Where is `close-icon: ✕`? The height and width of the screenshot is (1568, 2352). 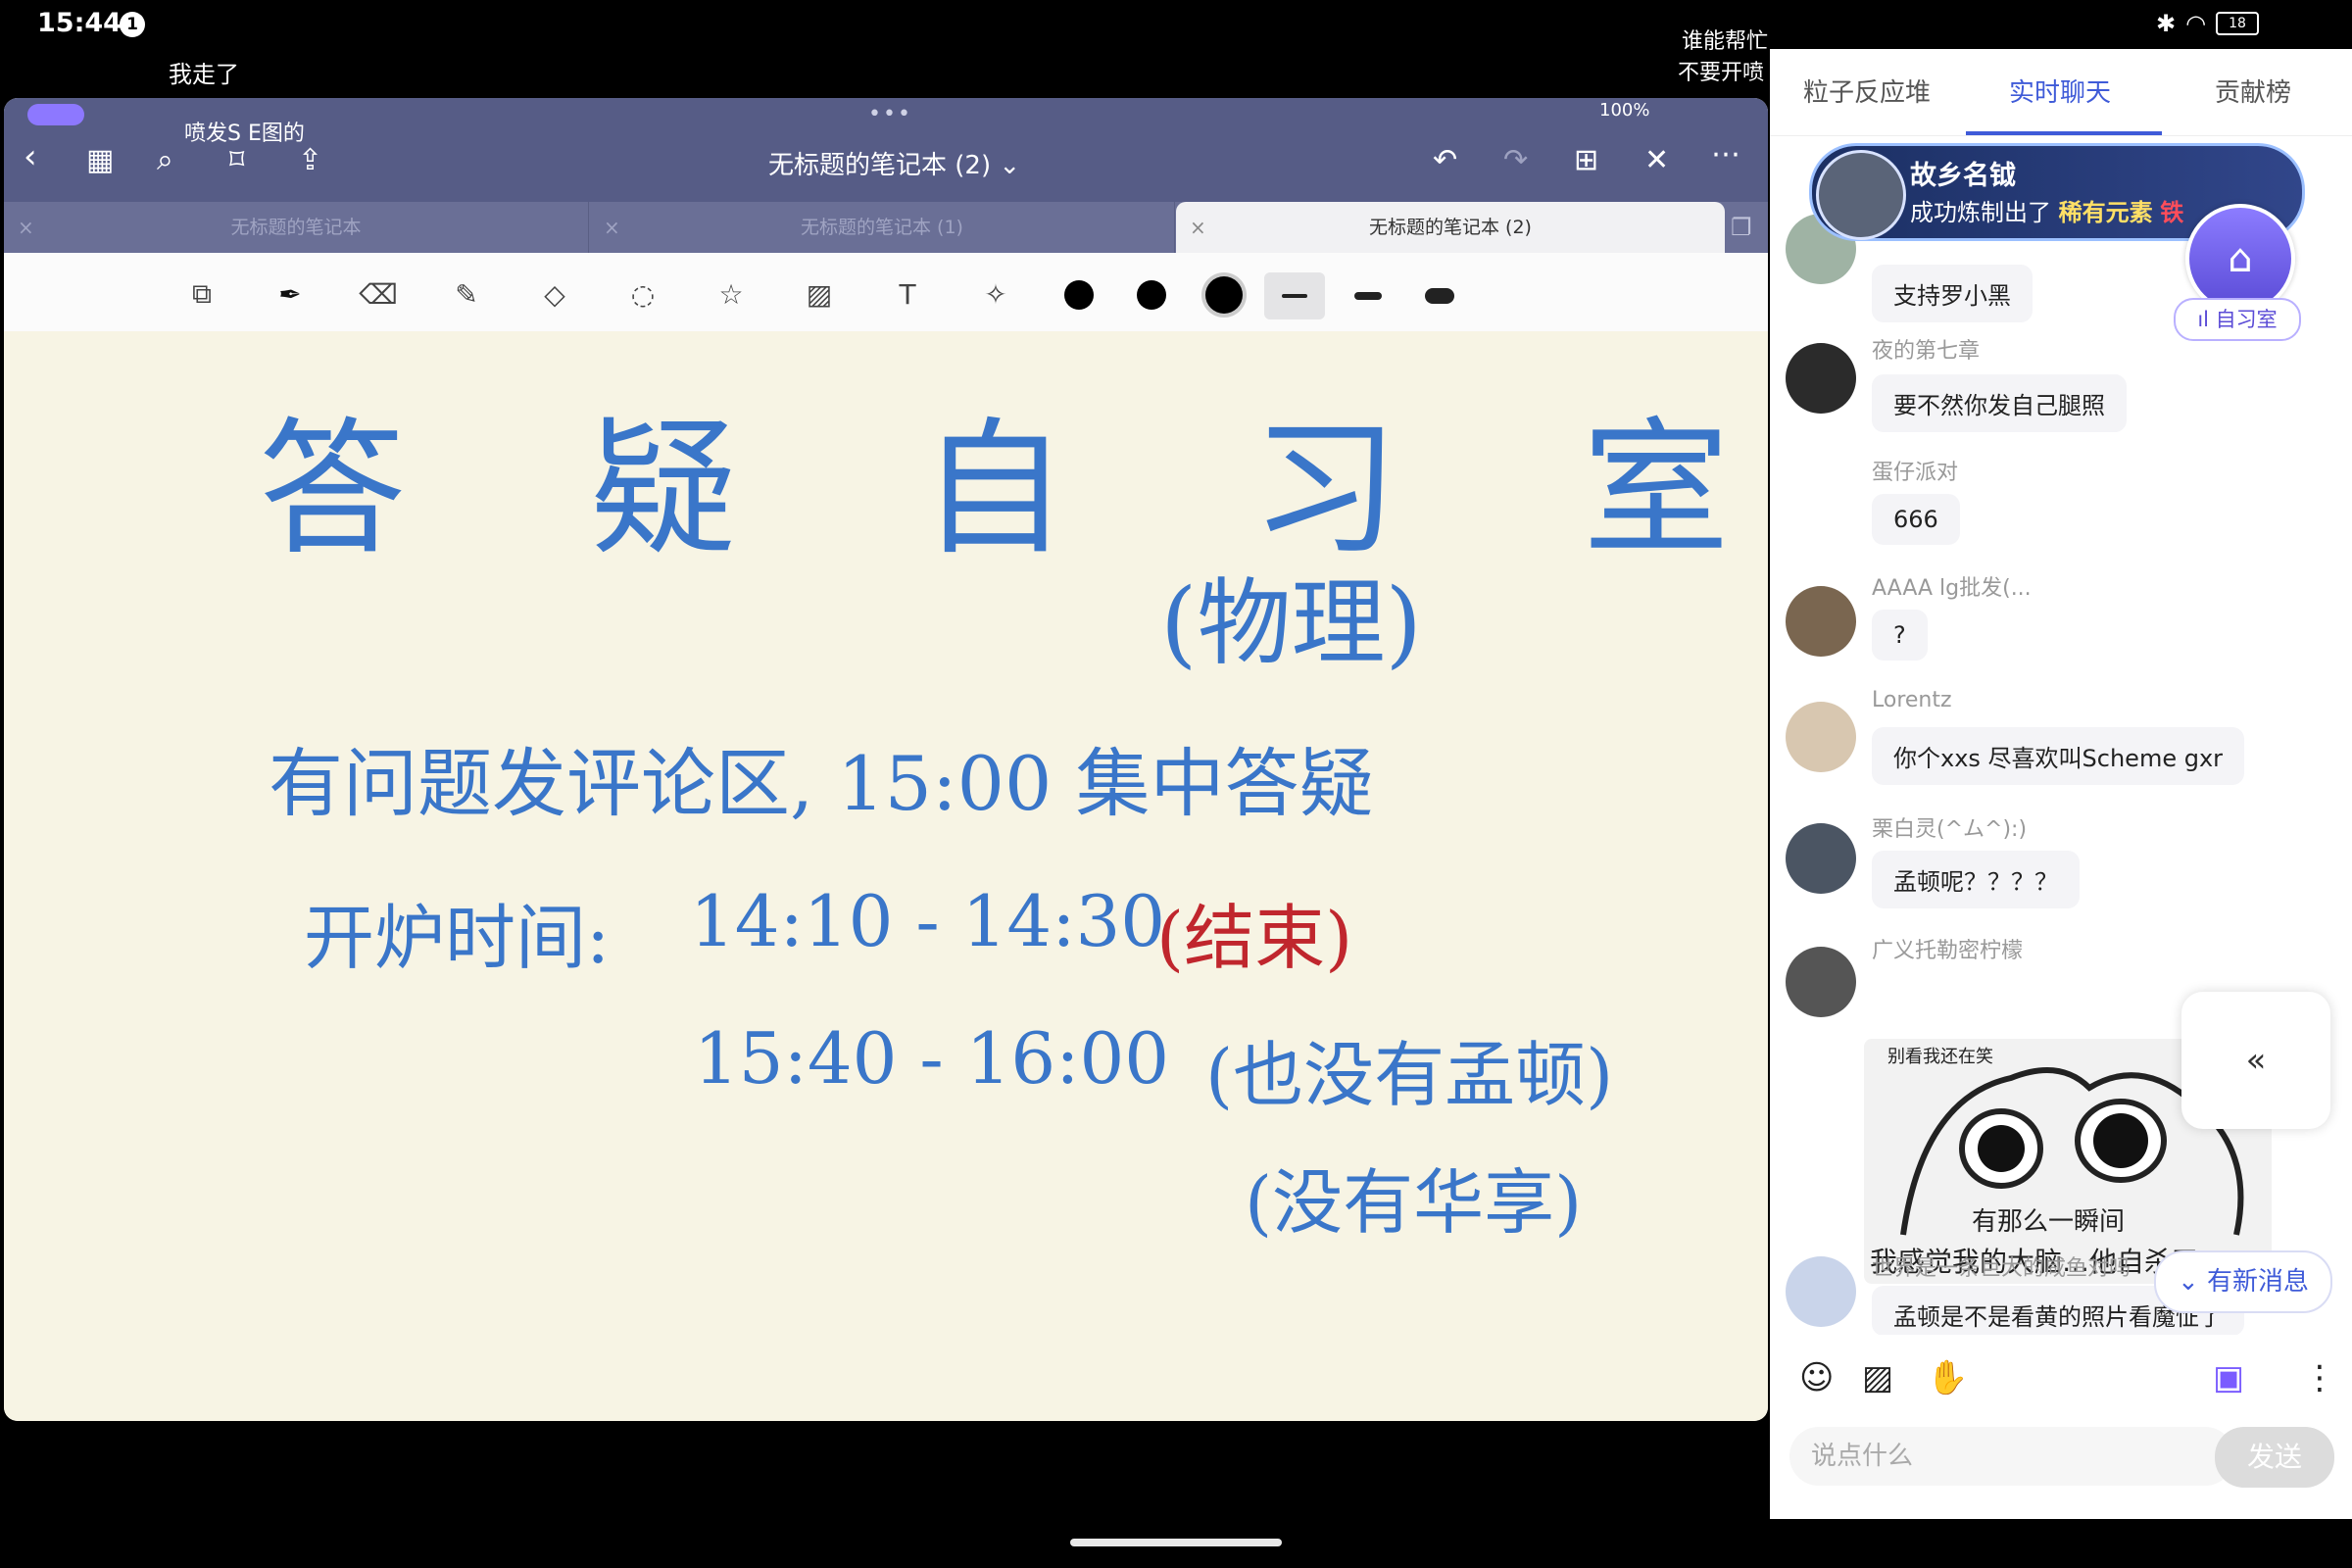
close-icon: ✕ is located at coordinates (1656, 160).